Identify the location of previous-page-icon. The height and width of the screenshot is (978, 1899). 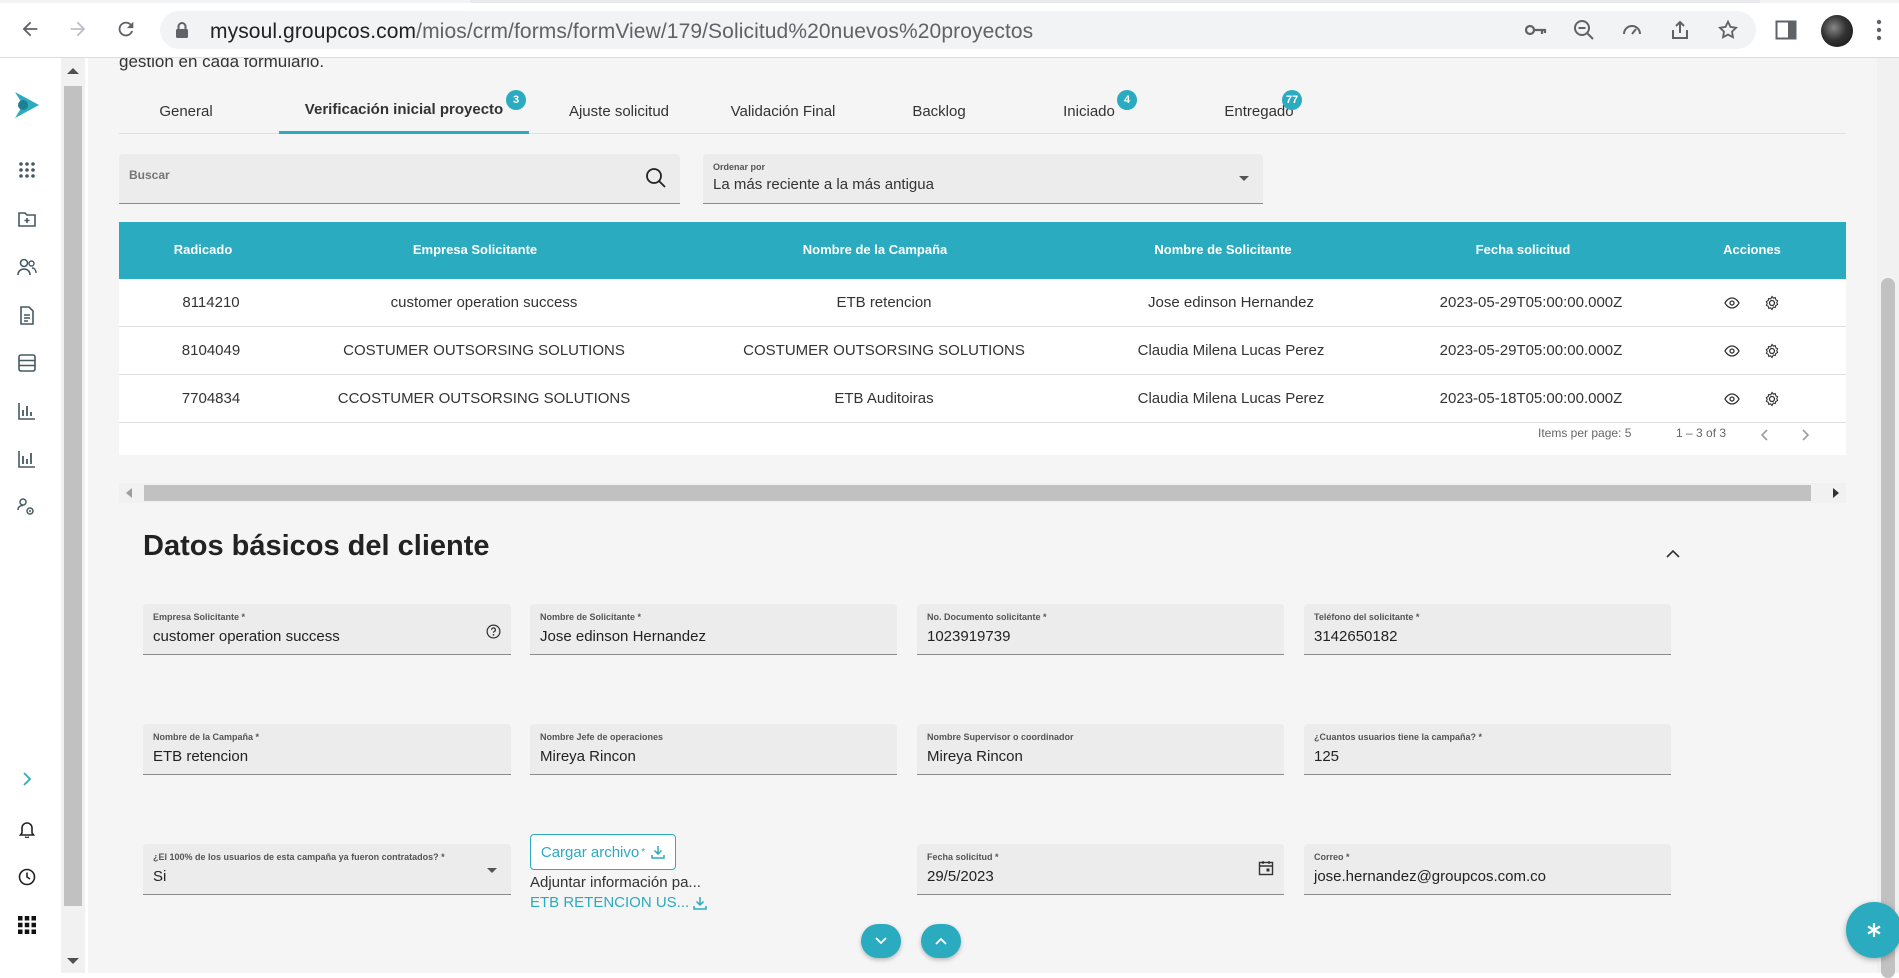
(1765, 435).